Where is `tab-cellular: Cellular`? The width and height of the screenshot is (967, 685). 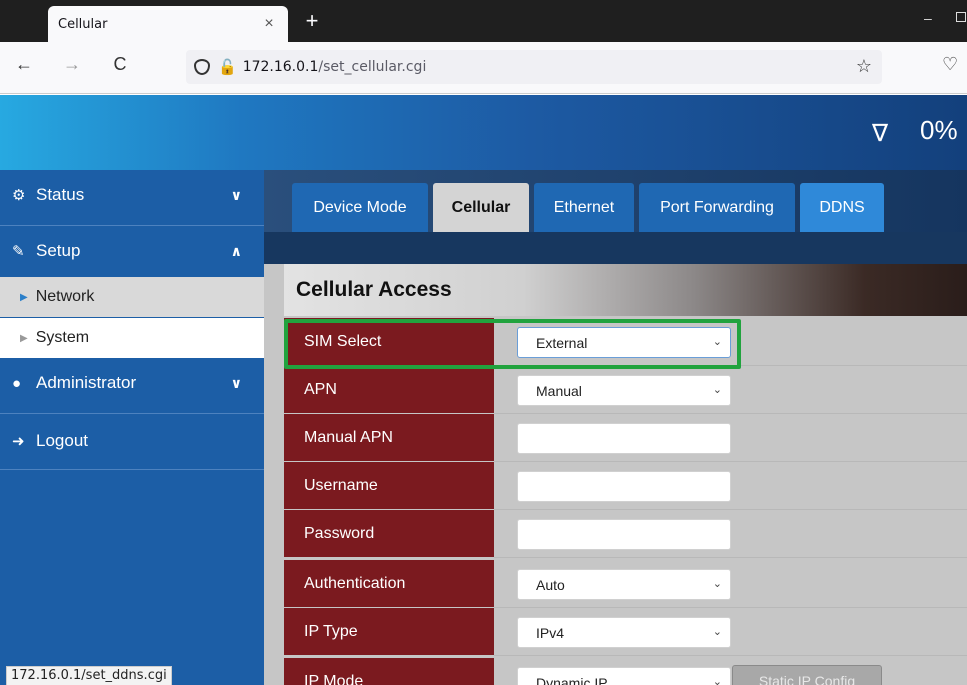 tab-cellular: Cellular is located at coordinates (481, 207).